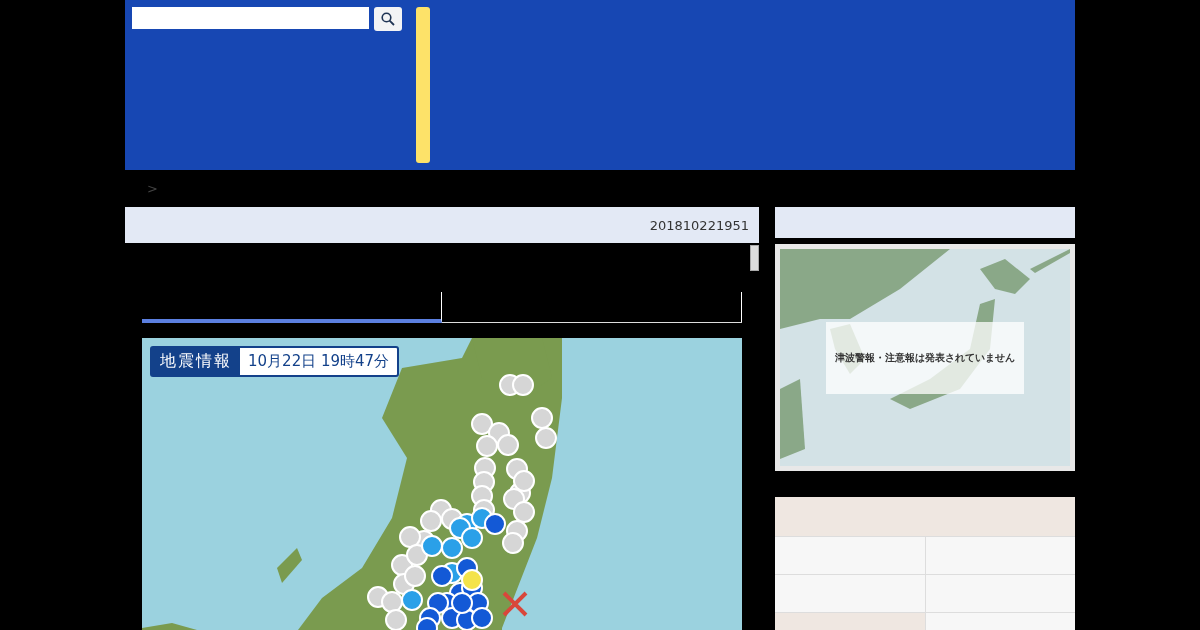 The width and height of the screenshot is (1200, 630). I want to click on search-button, so click(388, 19).